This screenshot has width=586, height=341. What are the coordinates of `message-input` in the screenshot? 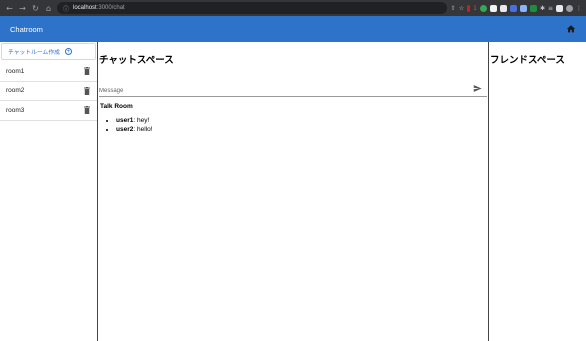 It's located at (284, 91).